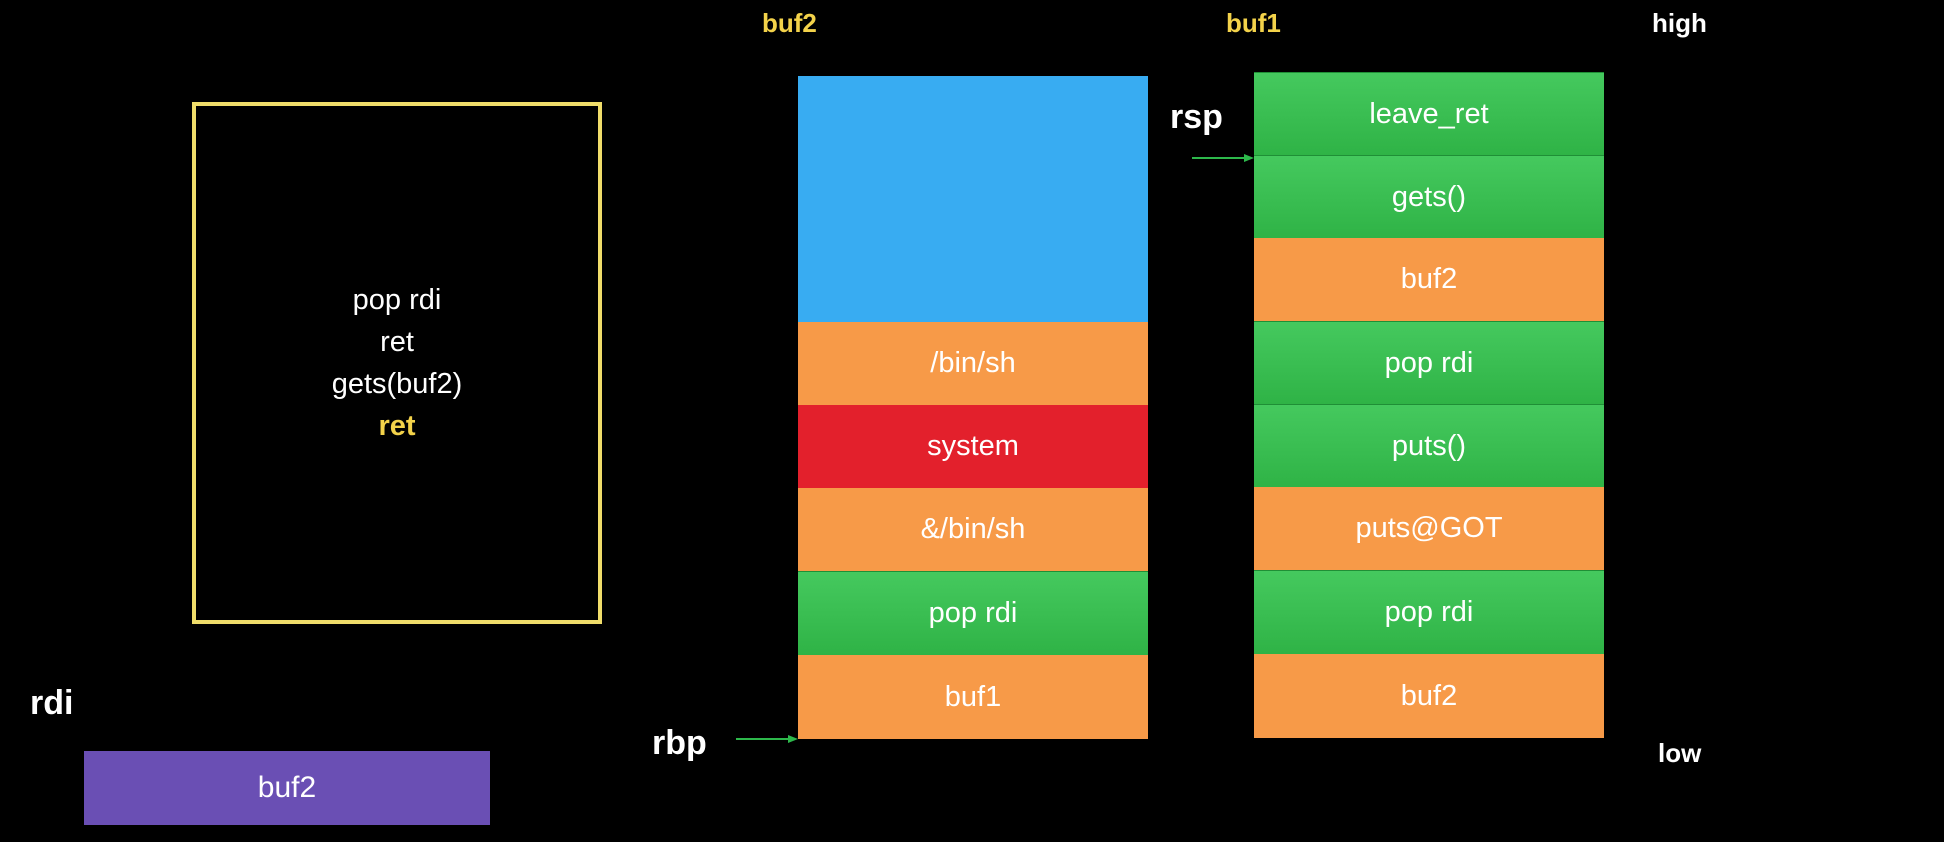 The width and height of the screenshot is (1944, 842). What do you see at coordinates (1223, 158) in the screenshot?
I see `rsp-arrow` at bounding box center [1223, 158].